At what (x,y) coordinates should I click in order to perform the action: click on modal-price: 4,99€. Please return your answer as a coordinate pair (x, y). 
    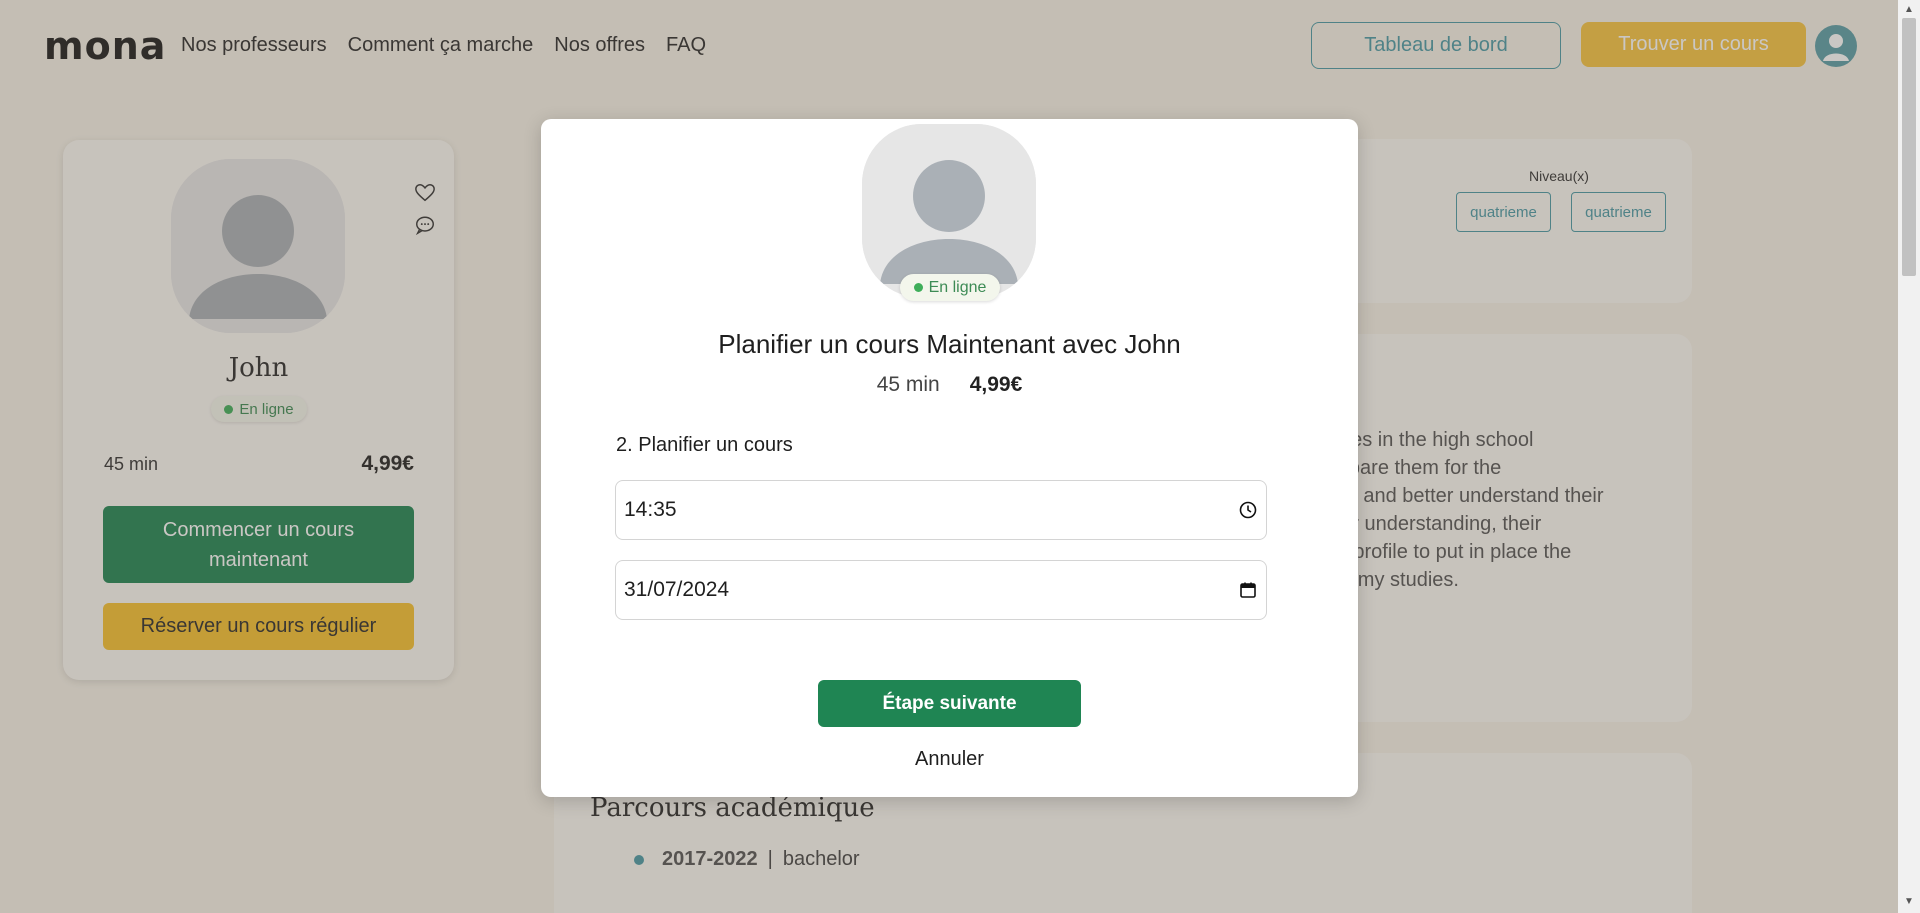
    Looking at the image, I should click on (996, 384).